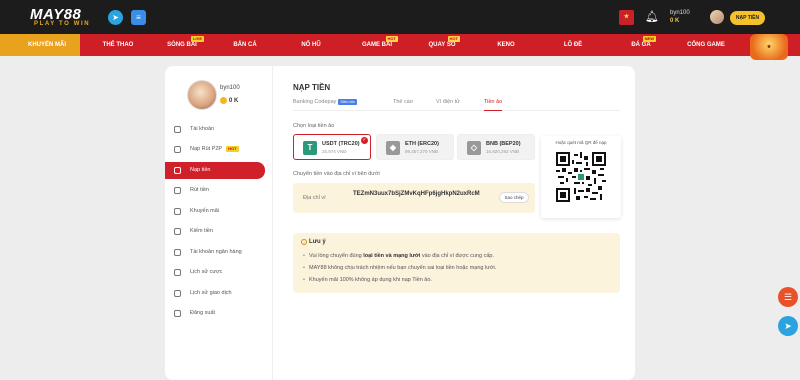 This screenshot has width=800, height=380. What do you see at coordinates (46, 45) in the screenshot?
I see `nav-item-label: KHUYẾN MÃI` at bounding box center [46, 45].